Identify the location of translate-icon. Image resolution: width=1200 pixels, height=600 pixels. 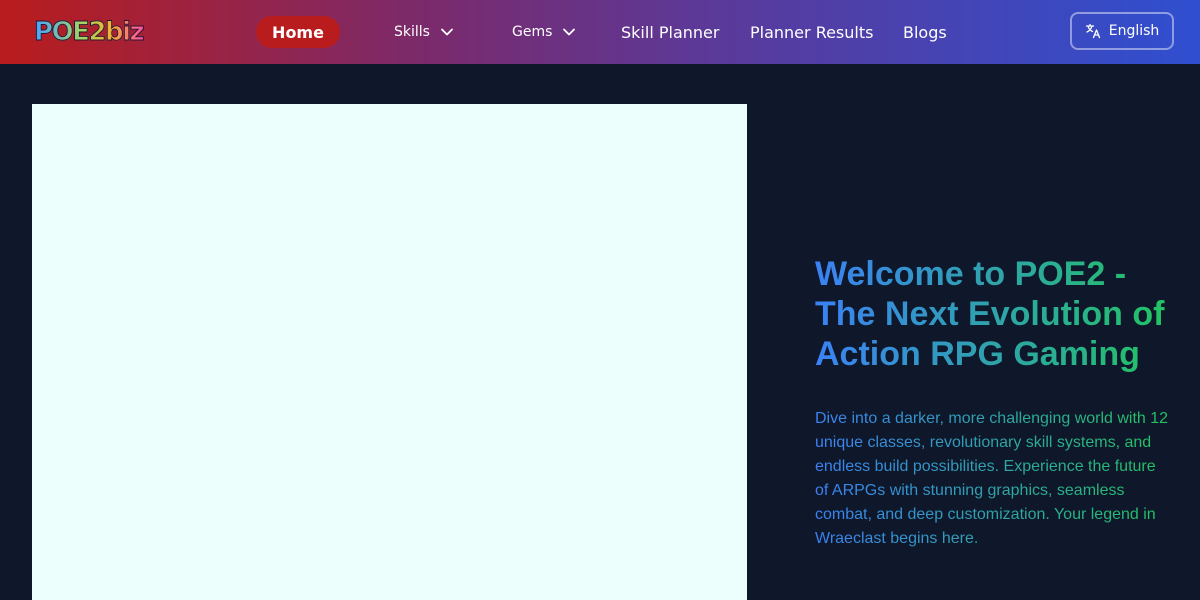
(1092, 31).